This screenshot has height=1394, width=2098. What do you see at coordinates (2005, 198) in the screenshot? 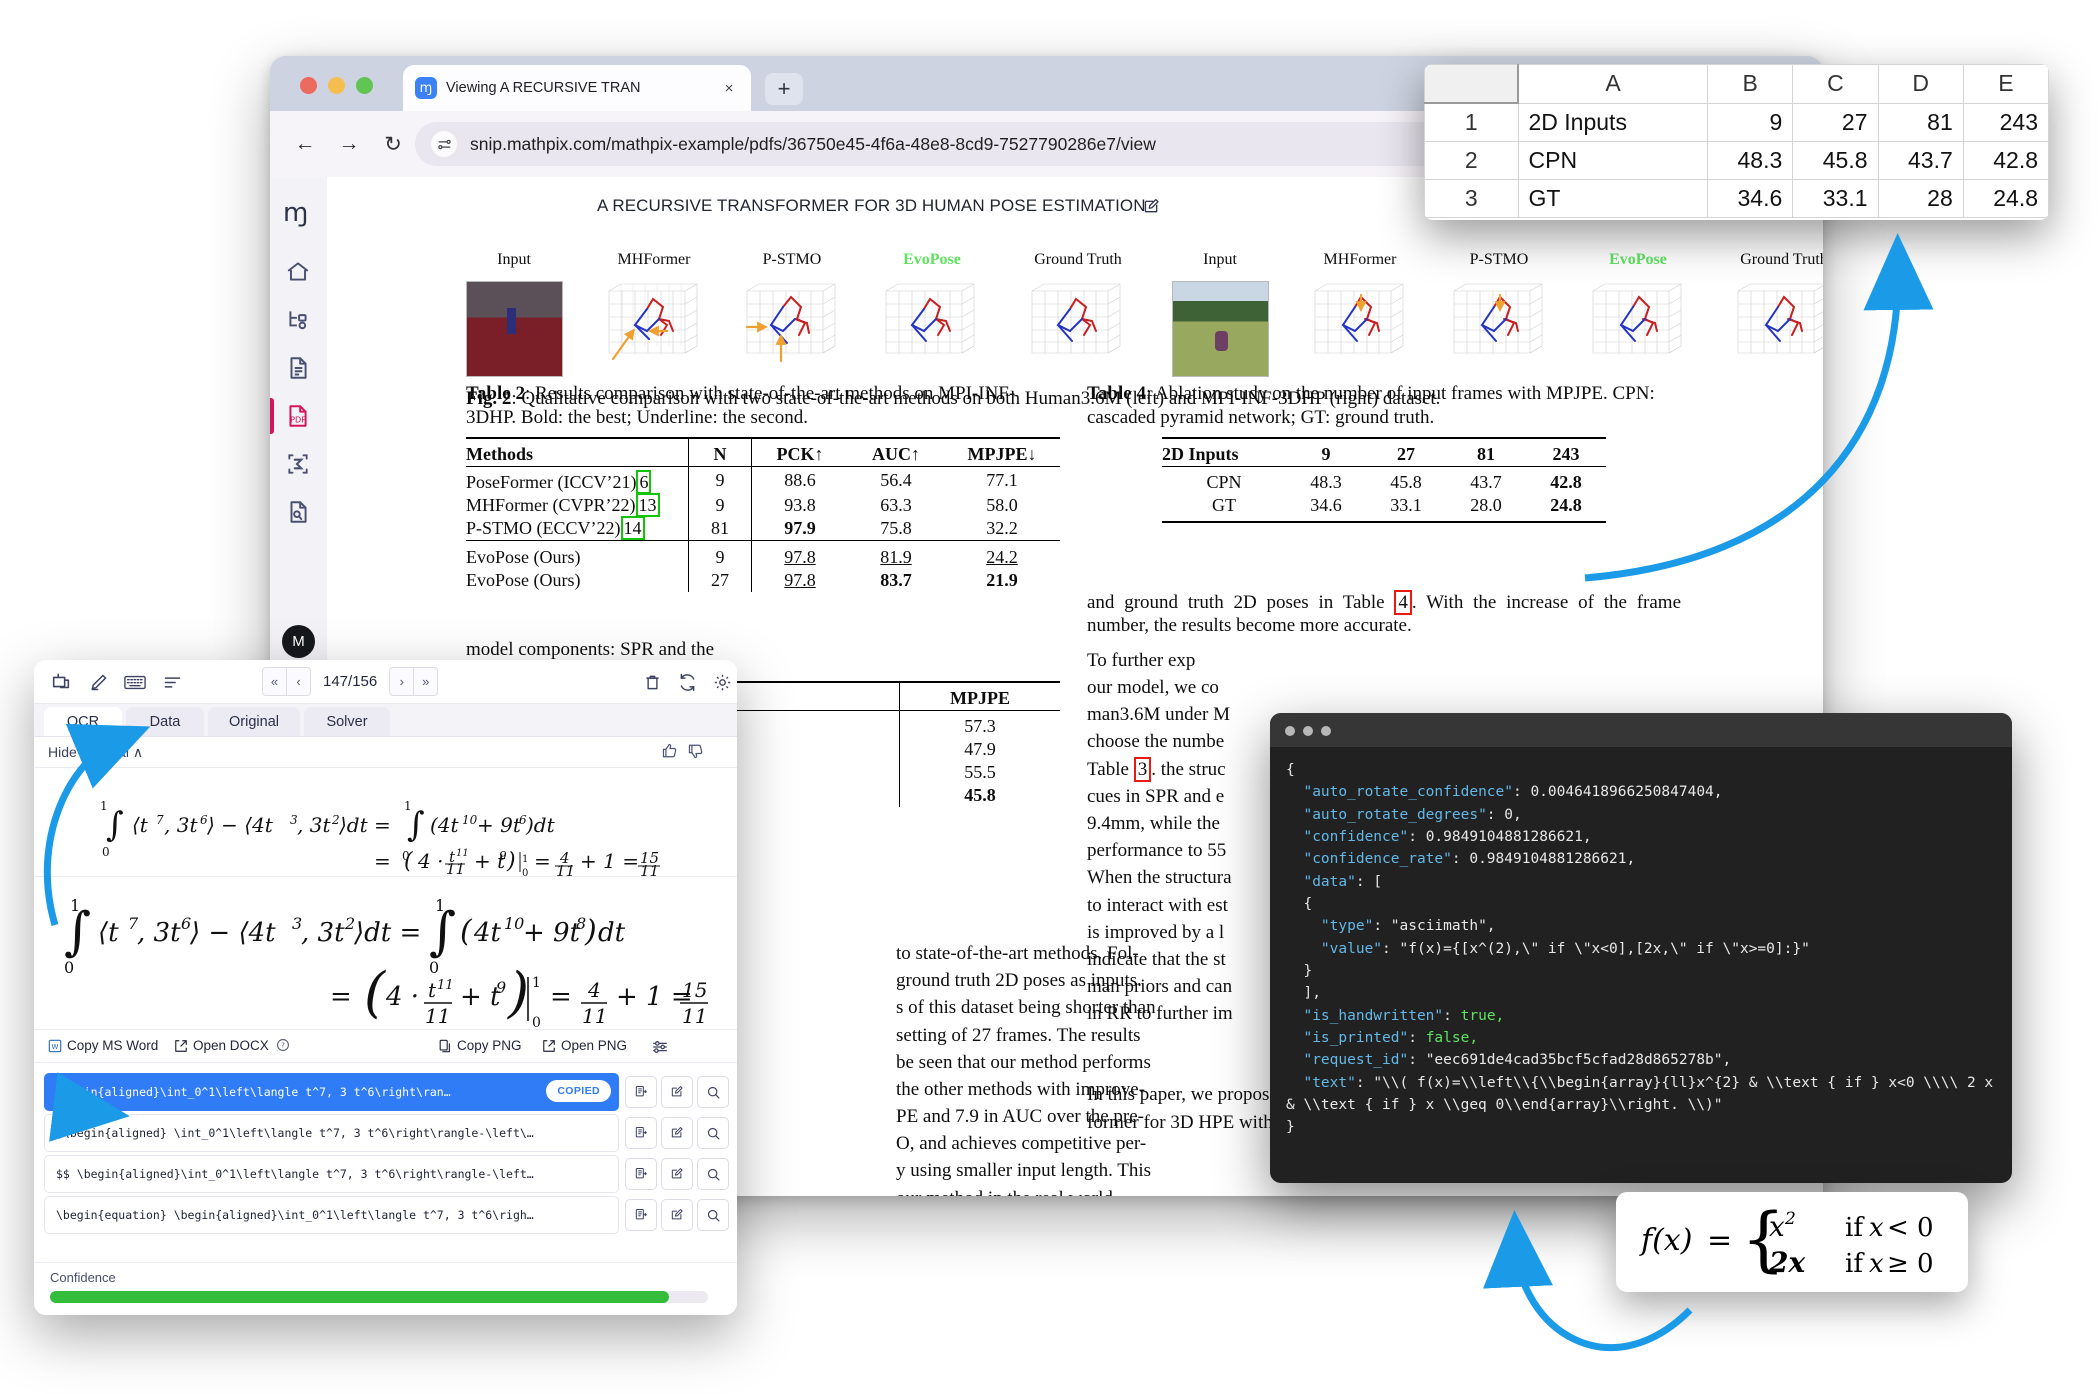
I see `cell-e3: 24.8` at bounding box center [2005, 198].